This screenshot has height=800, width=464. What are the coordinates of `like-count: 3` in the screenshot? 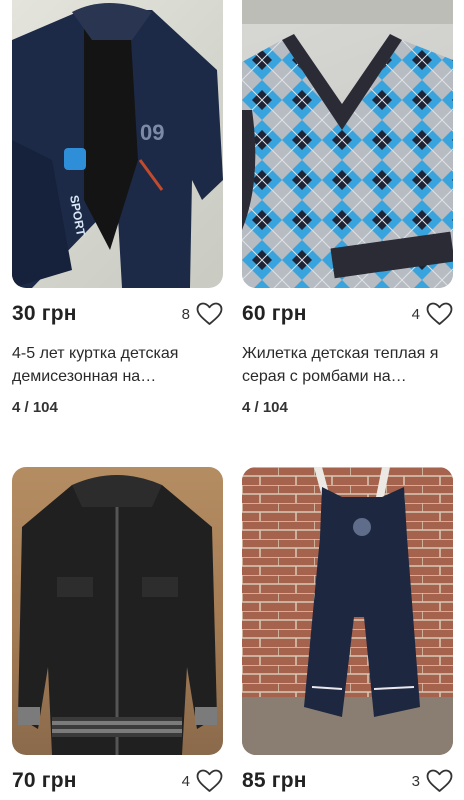 It's located at (415, 781).